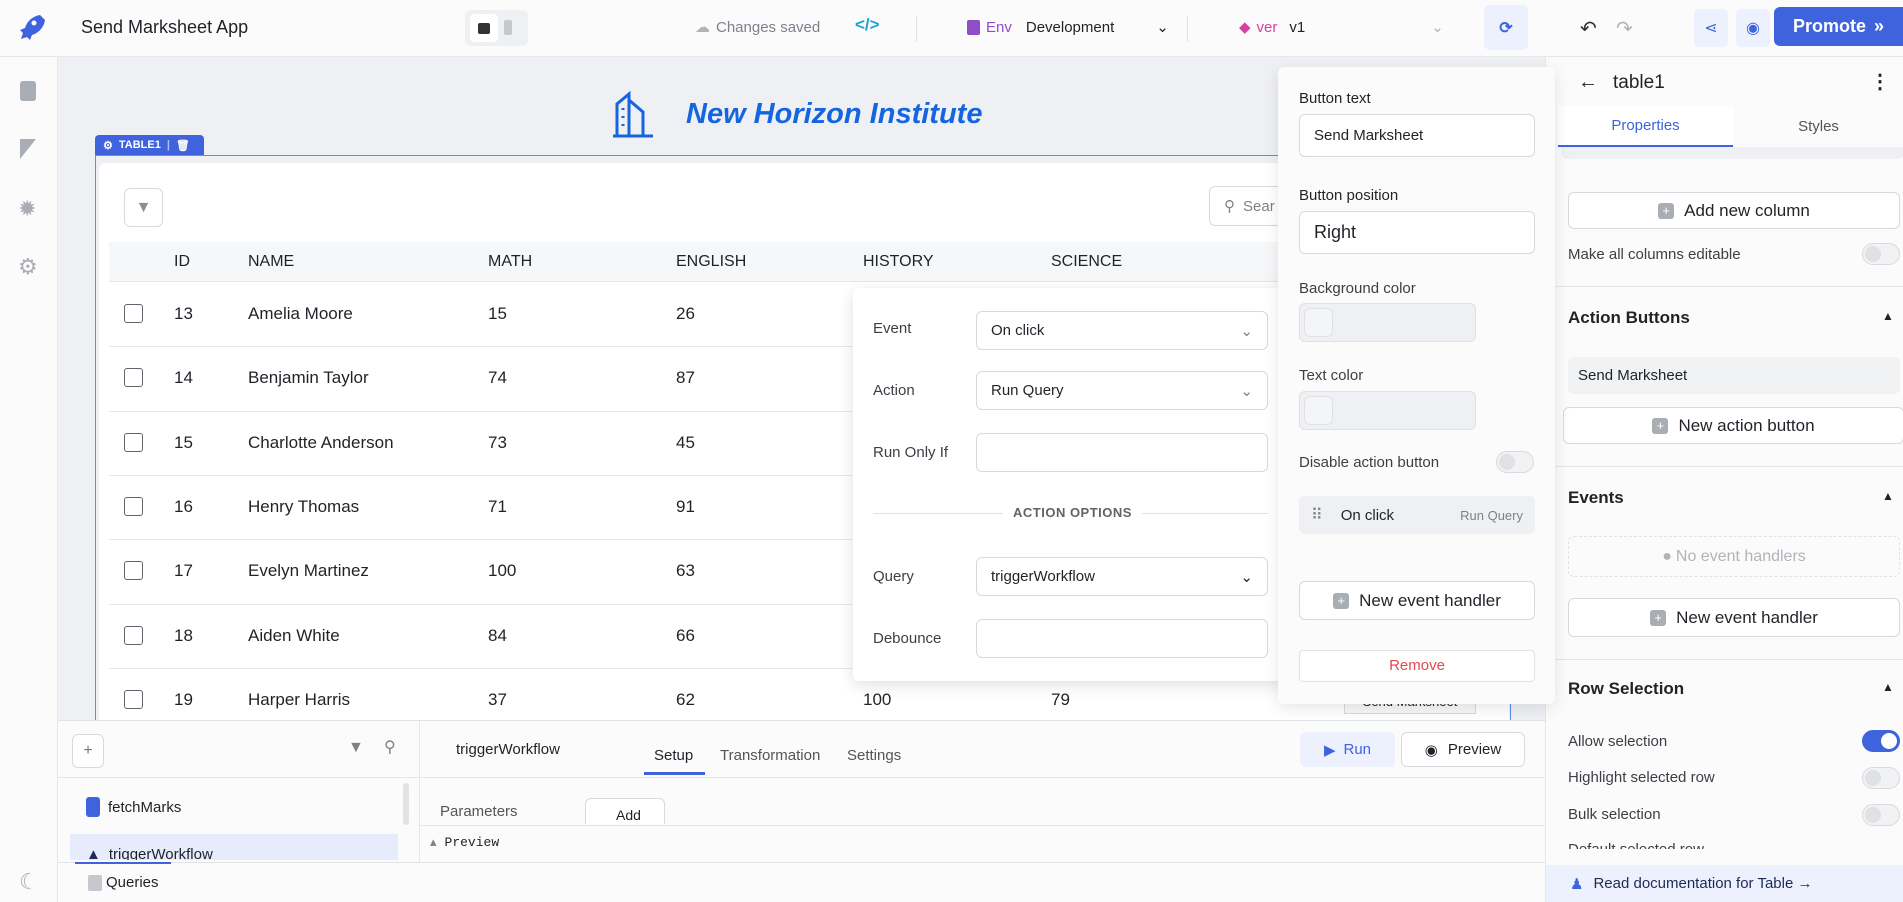 Image resolution: width=1903 pixels, height=902 pixels. I want to click on table-cell: 62, so click(685, 699).